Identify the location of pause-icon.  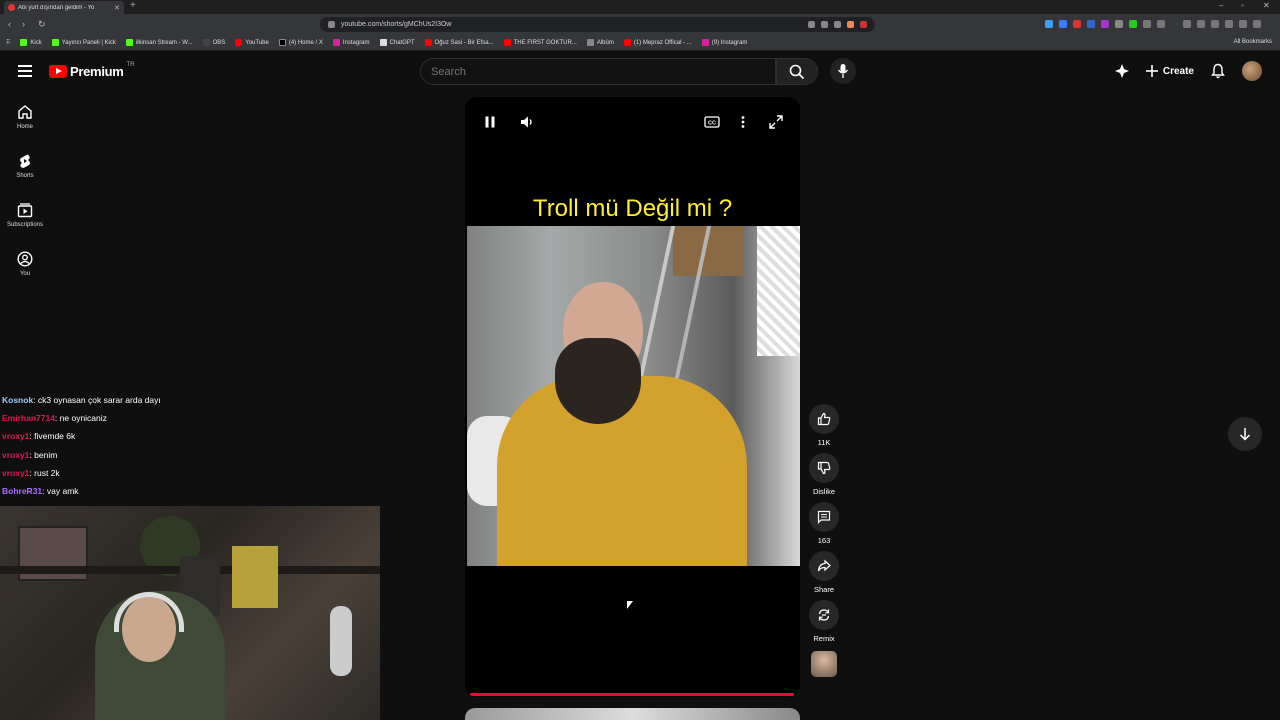
(490, 122).